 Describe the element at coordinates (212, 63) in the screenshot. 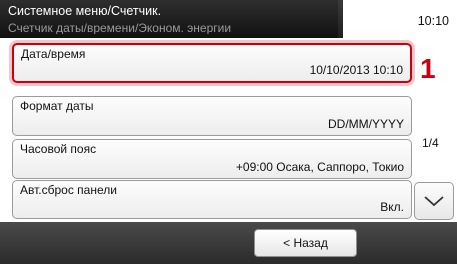

I see `setting-item-date-time: Дата/время 10/10/2013 10:10` at that location.